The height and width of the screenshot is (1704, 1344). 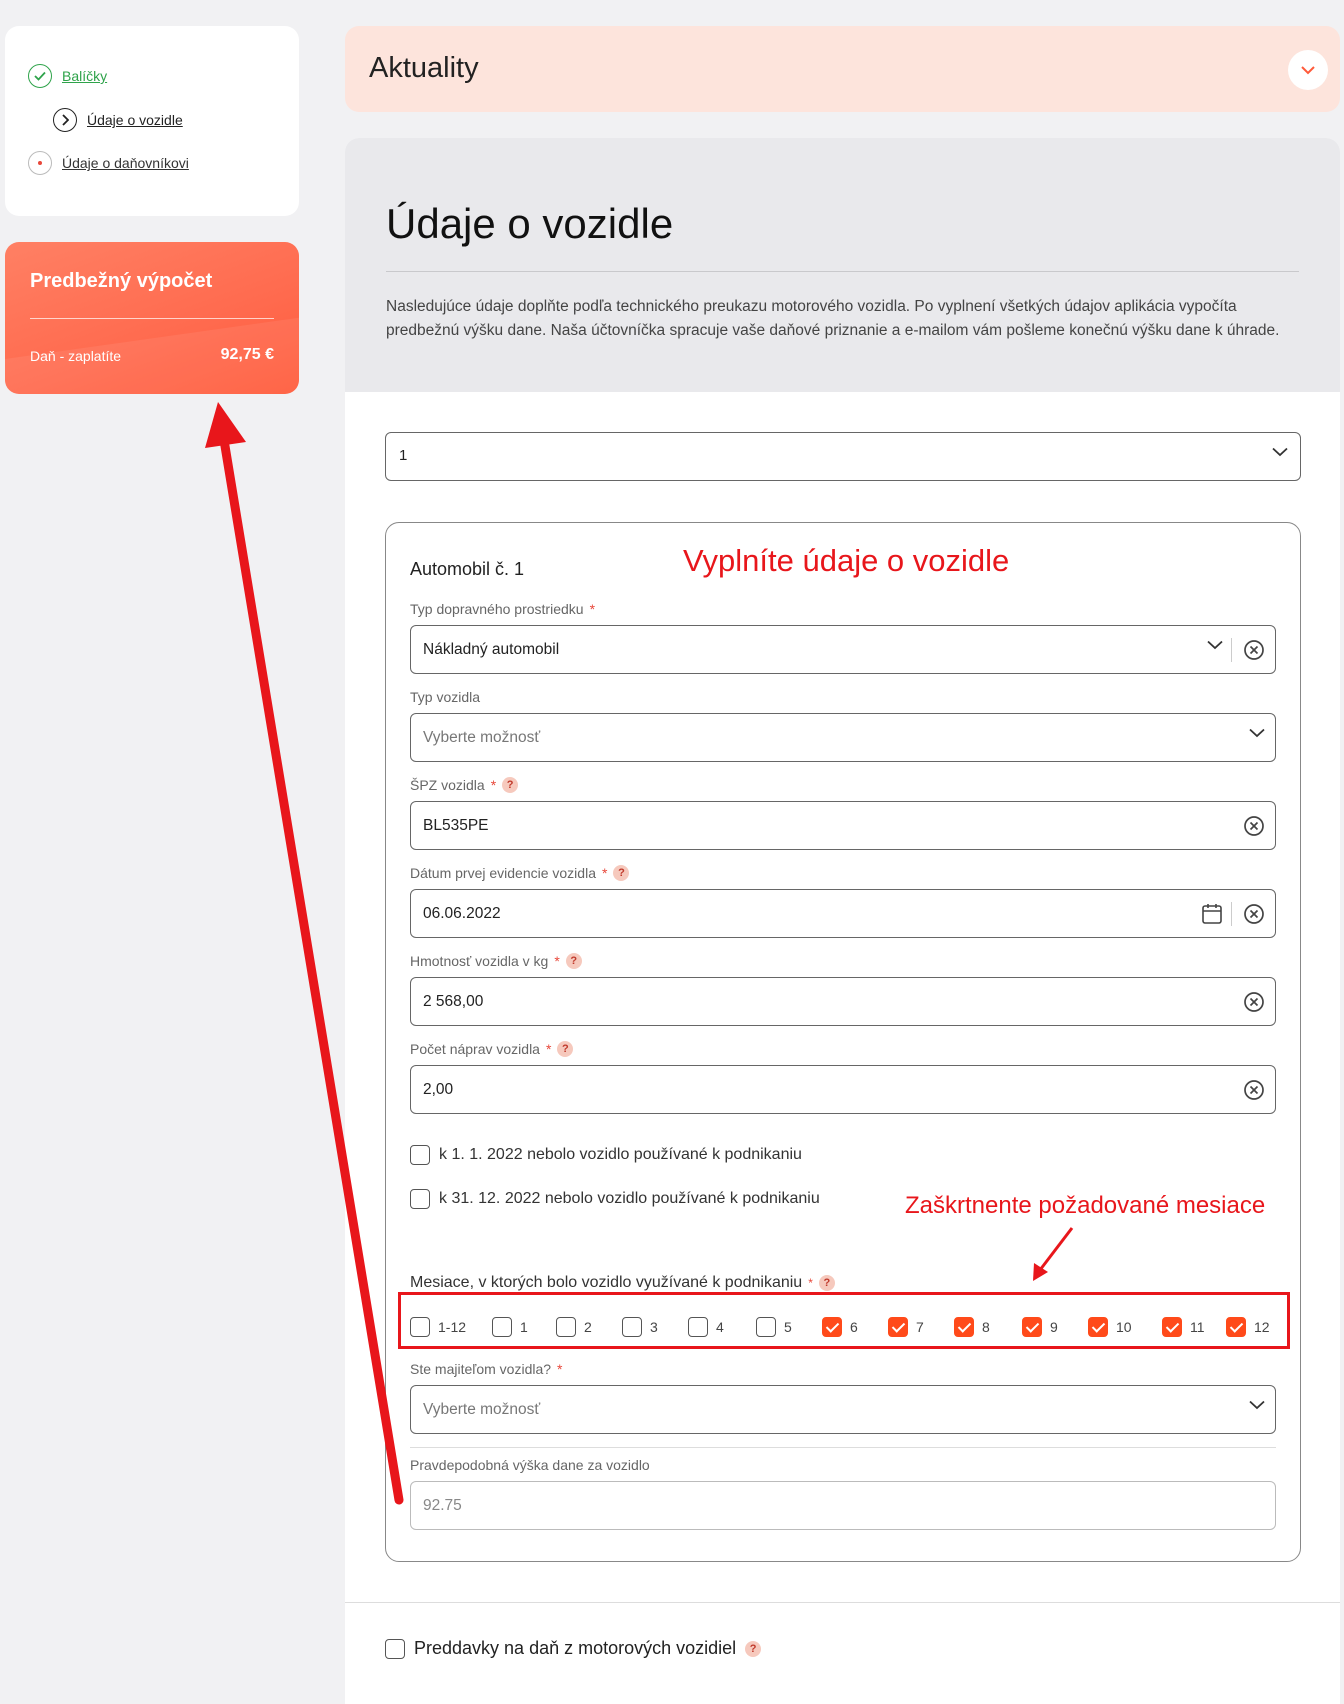 What do you see at coordinates (520, 873) in the screenshot?
I see `registration-date-label: Dátum prvej evidencie vozidla * ?` at bounding box center [520, 873].